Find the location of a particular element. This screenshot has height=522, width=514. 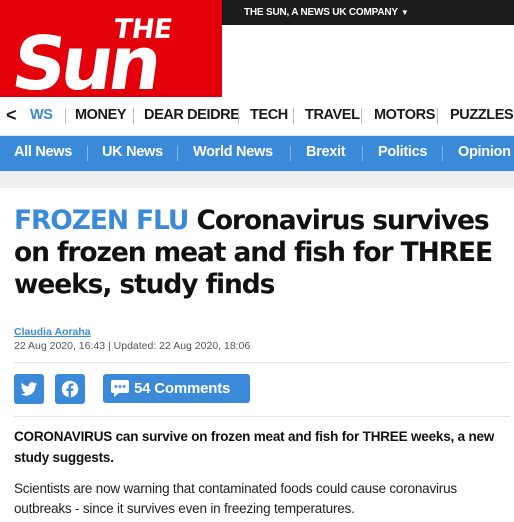

facebook-icon is located at coordinates (70, 389).